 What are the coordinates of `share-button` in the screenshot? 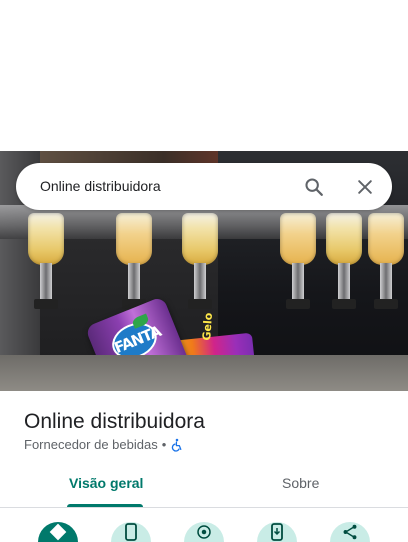 It's located at (350, 532).